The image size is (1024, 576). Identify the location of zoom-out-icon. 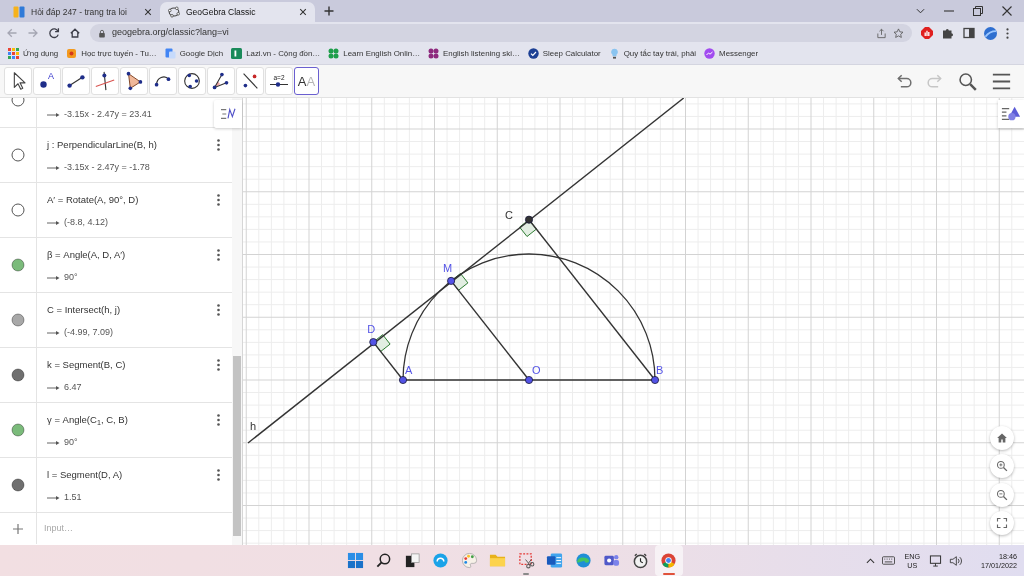
(1002, 495).